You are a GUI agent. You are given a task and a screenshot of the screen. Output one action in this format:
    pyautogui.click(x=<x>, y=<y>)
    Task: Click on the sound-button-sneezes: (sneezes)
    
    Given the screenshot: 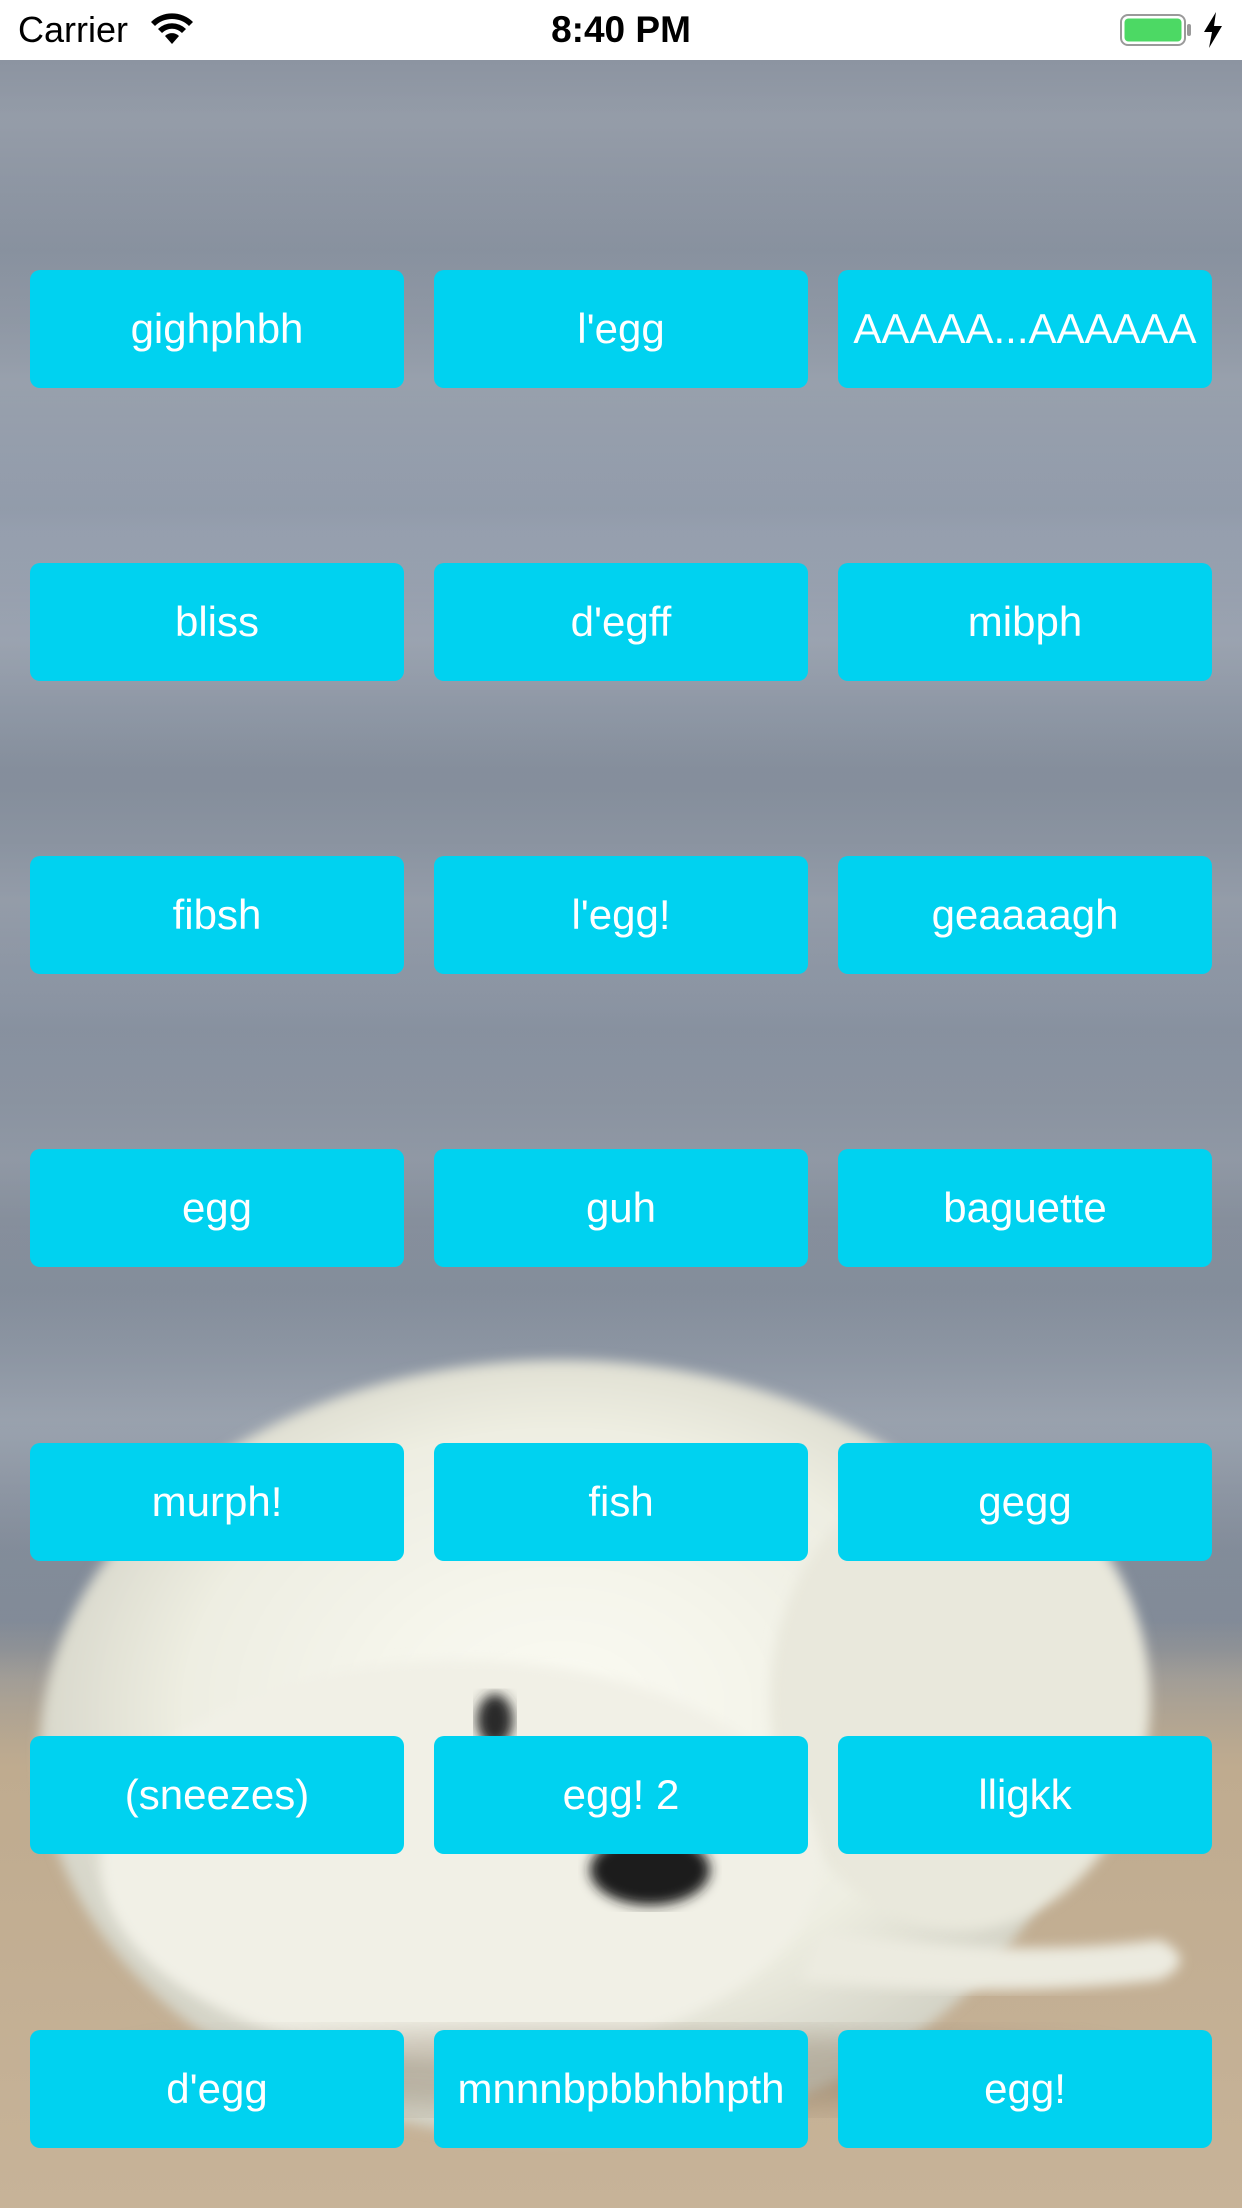 What is the action you would take?
    pyautogui.click(x=217, y=1795)
    